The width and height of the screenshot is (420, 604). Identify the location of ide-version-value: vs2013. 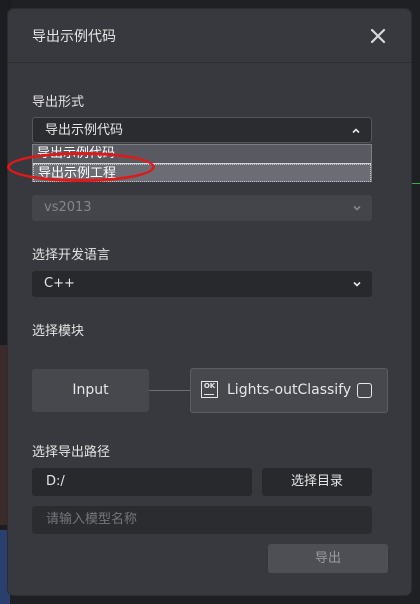
(68, 207).